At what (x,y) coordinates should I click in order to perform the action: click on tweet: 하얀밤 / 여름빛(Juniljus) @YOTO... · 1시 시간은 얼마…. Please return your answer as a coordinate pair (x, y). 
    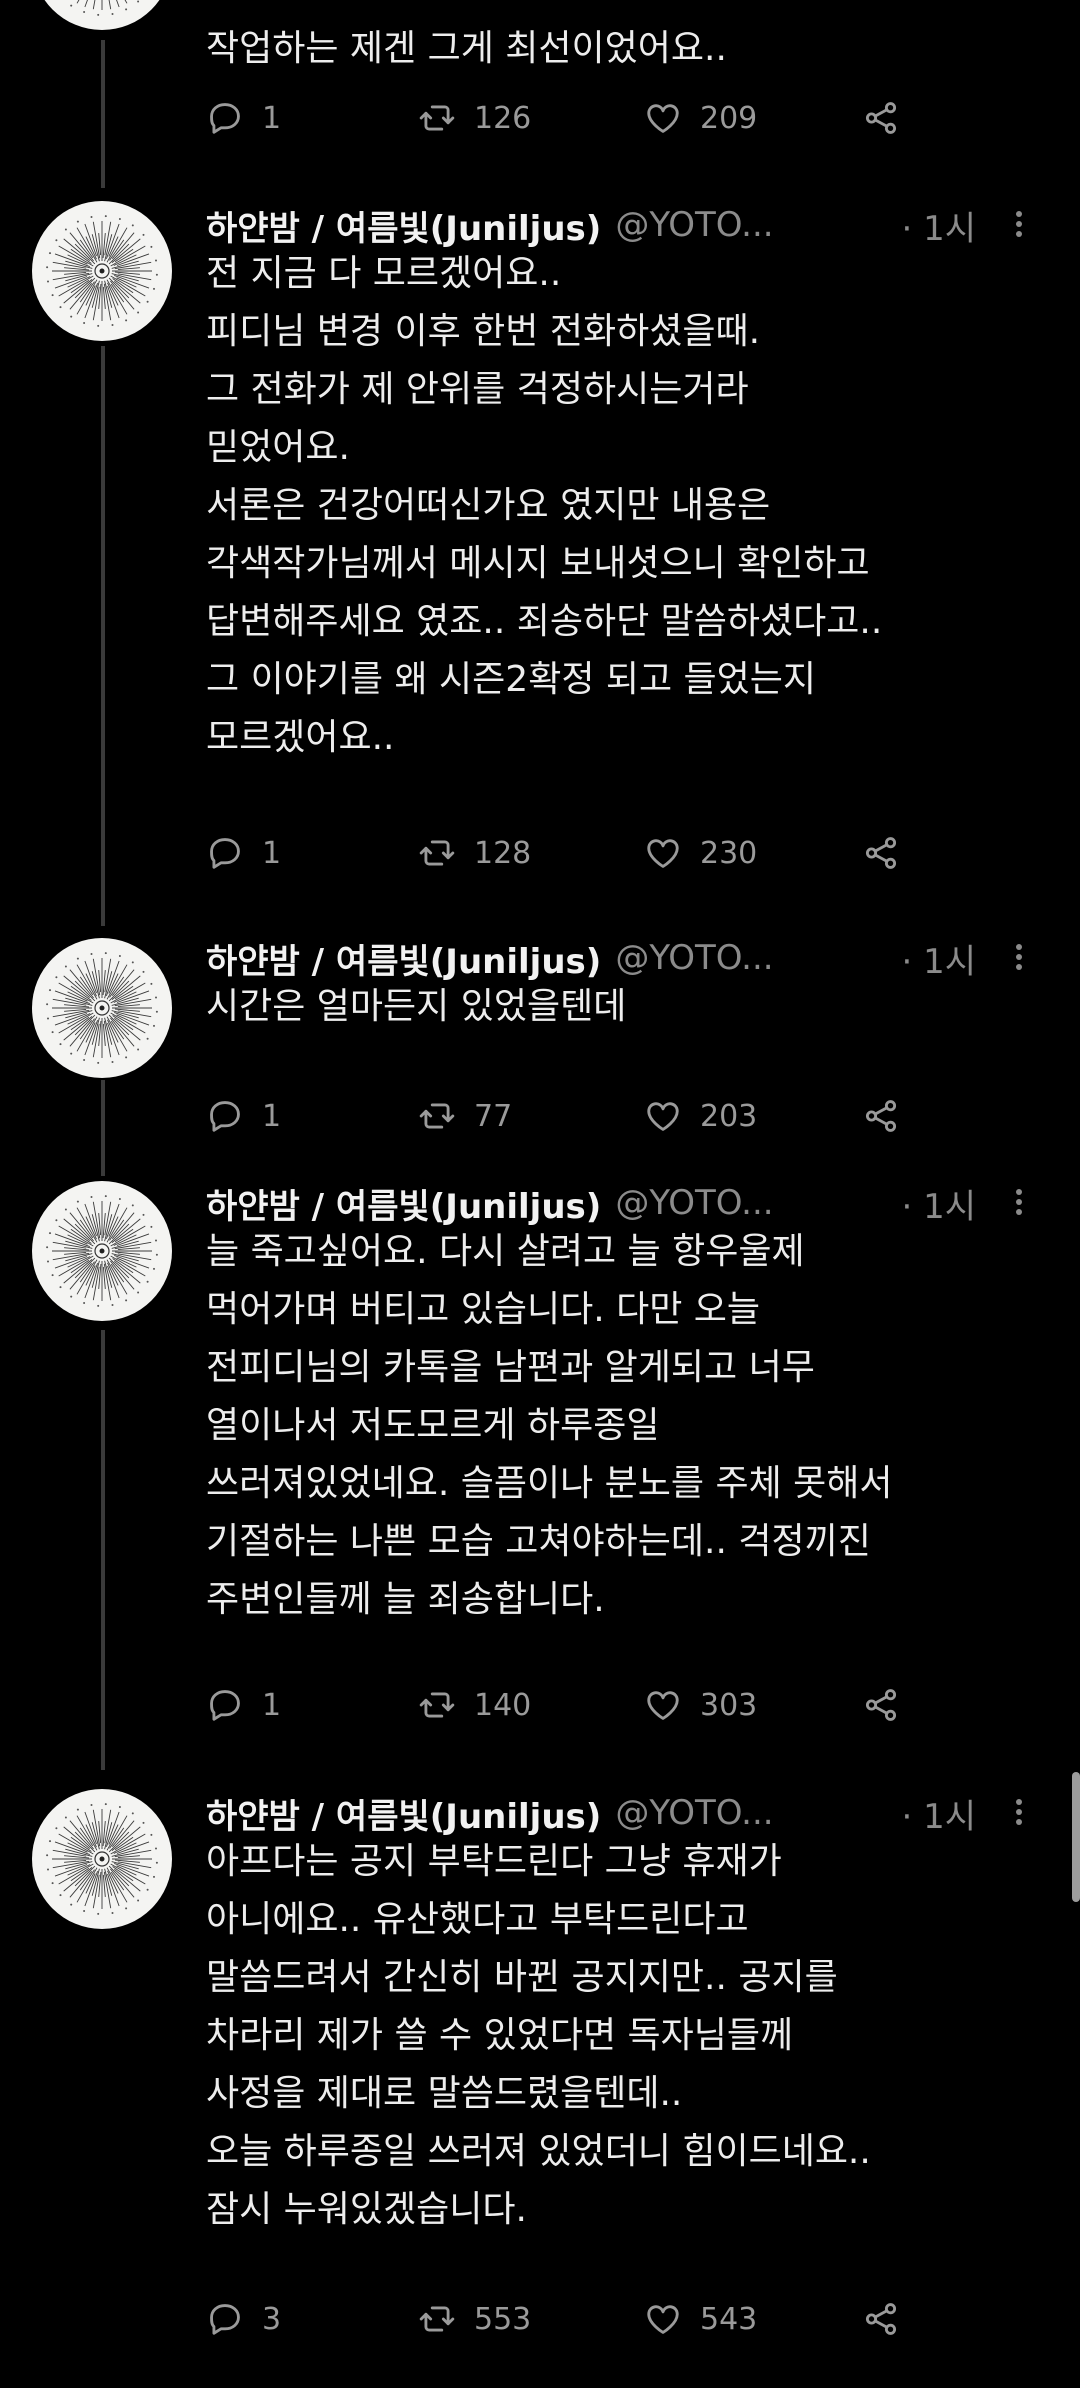
    Looking at the image, I should click on (540, 1043).